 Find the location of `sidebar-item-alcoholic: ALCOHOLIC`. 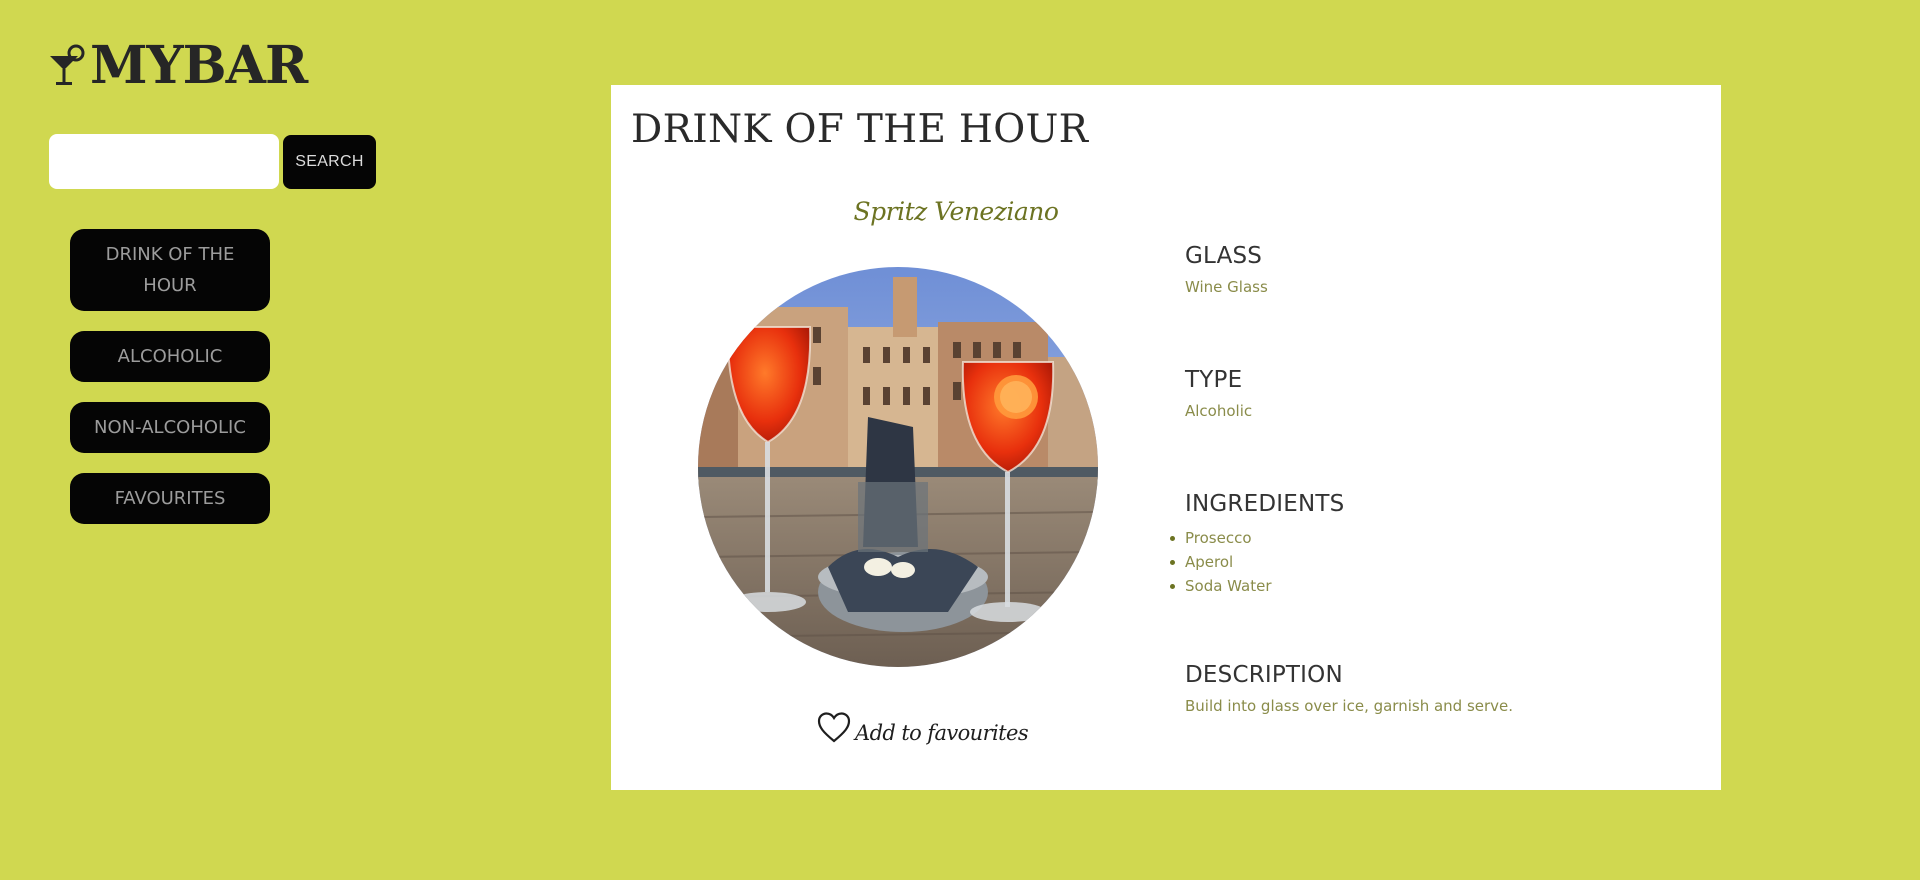

sidebar-item-alcoholic: ALCOHOLIC is located at coordinates (170, 356).